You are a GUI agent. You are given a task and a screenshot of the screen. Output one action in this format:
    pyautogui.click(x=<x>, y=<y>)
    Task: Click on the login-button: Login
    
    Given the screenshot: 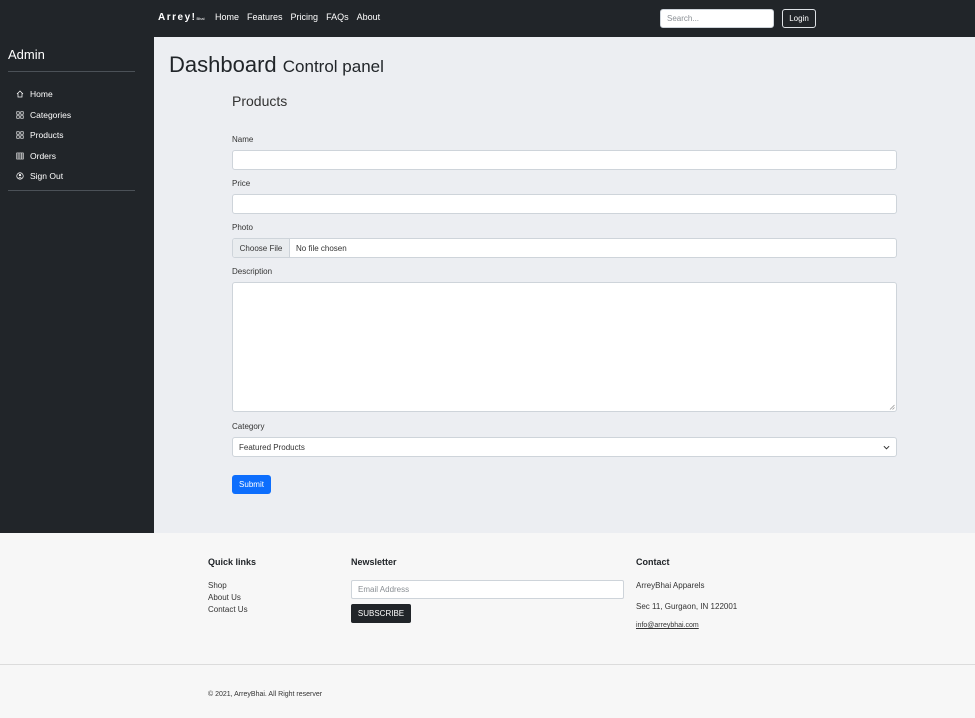 What is the action you would take?
    pyautogui.click(x=799, y=18)
    